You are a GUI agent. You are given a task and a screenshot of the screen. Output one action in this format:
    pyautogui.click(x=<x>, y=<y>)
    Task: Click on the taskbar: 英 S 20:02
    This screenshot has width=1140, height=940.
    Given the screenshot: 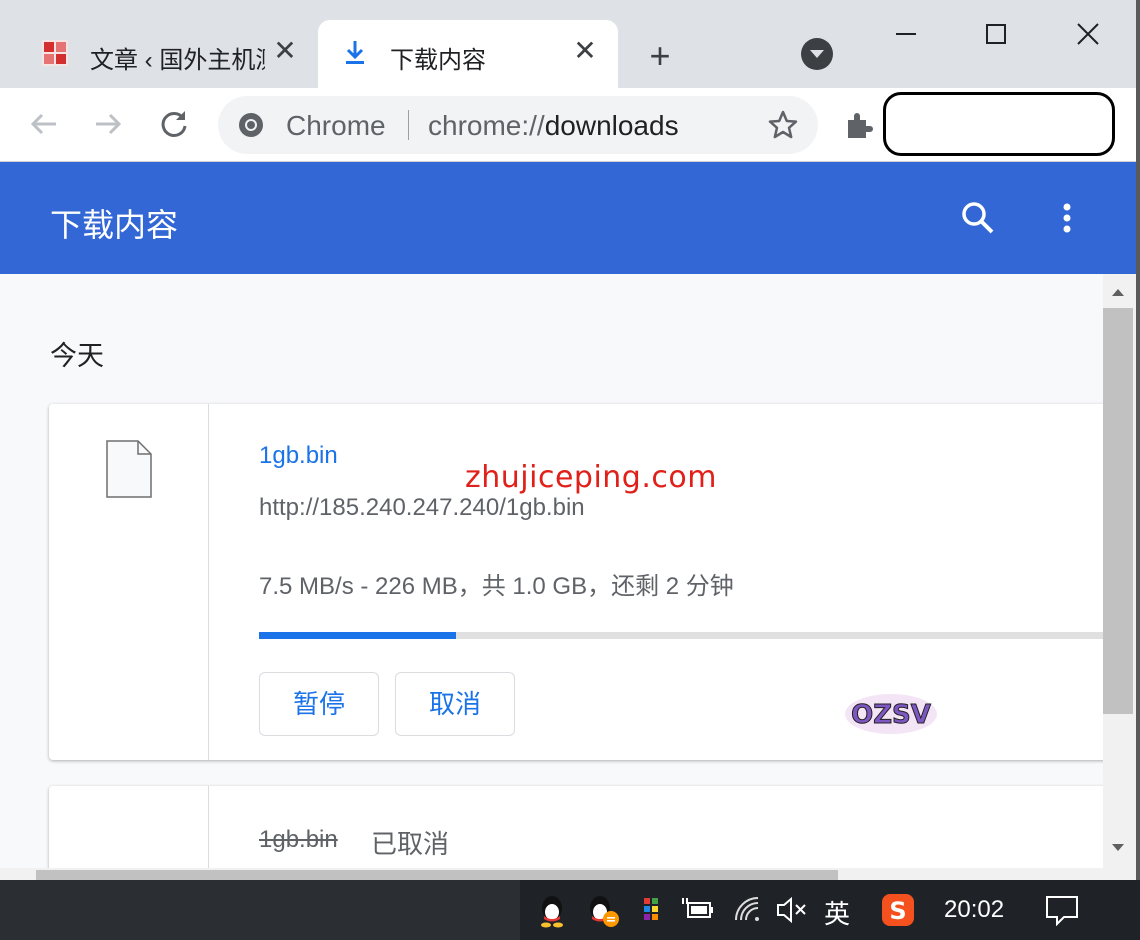 What is the action you would take?
    pyautogui.click(x=570, y=910)
    